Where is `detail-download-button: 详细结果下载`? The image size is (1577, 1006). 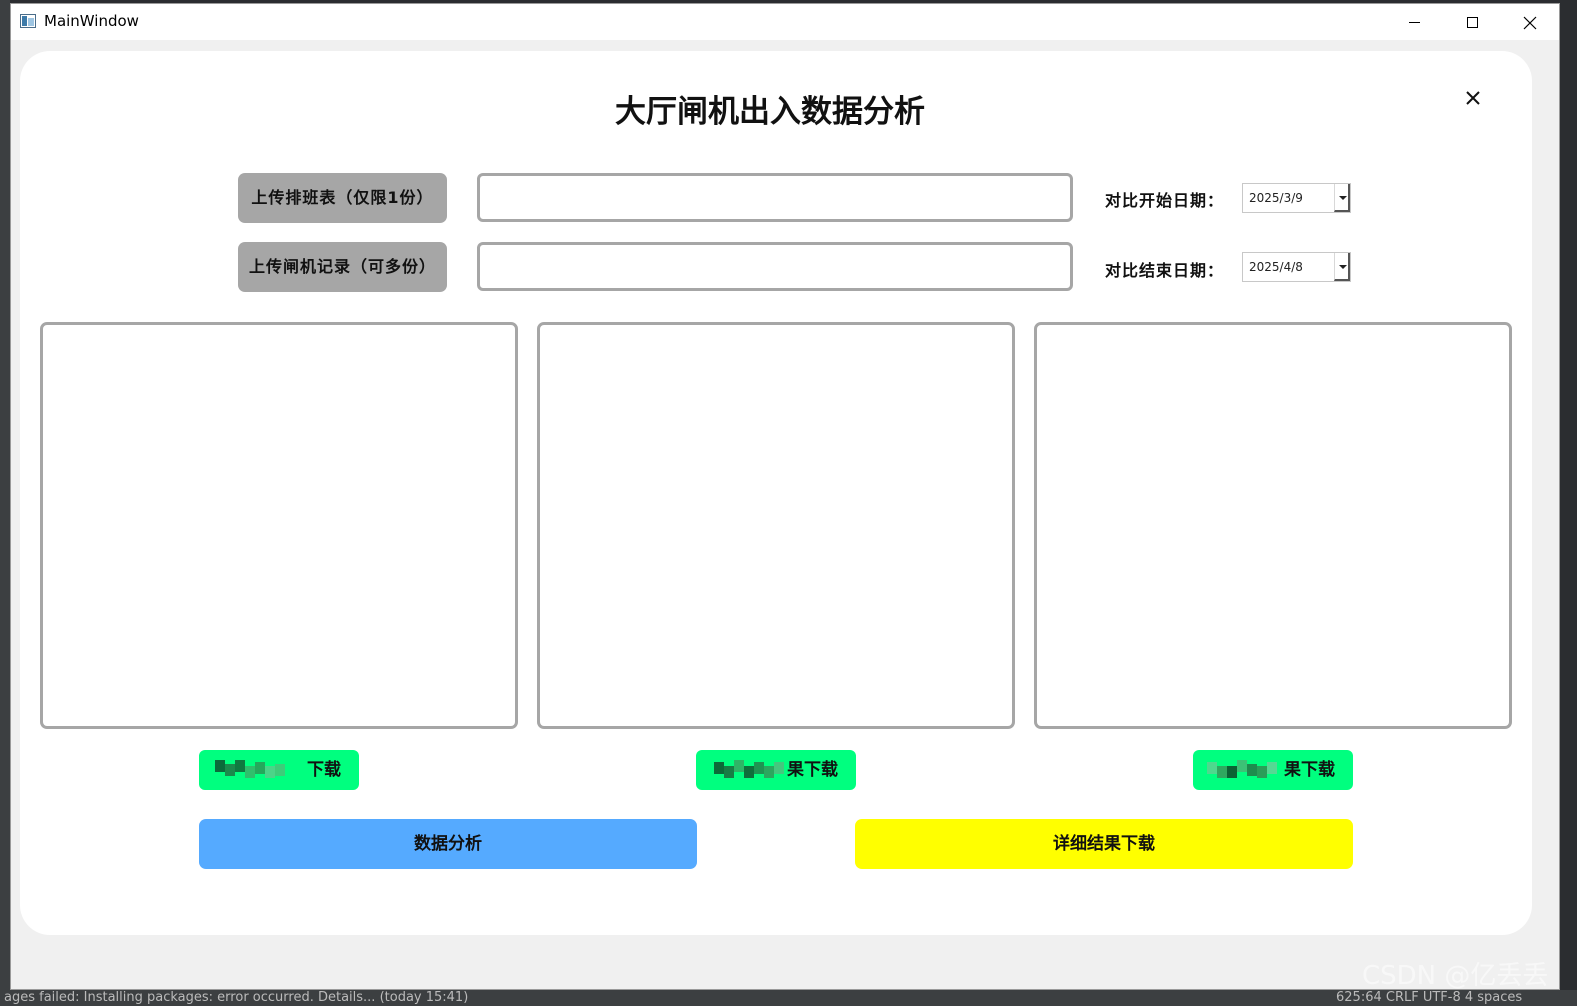 detail-download-button: 详细结果下载 is located at coordinates (1104, 844).